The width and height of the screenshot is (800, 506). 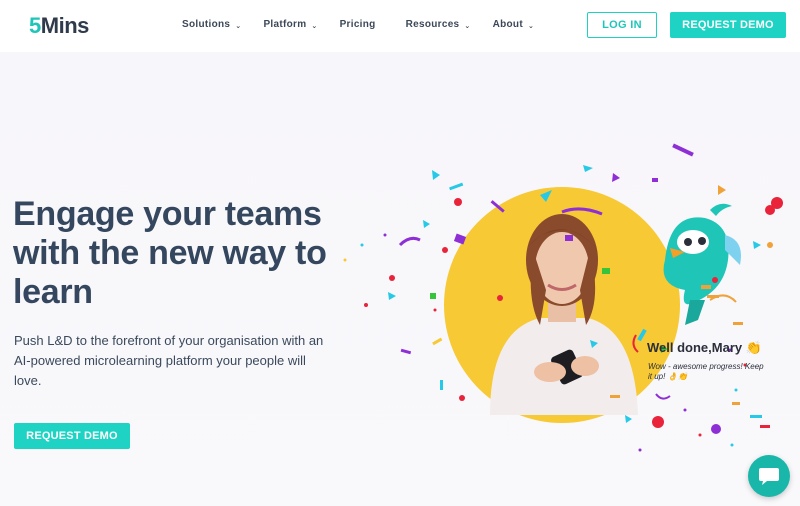 I want to click on nav-label: Platform, so click(x=285, y=24).